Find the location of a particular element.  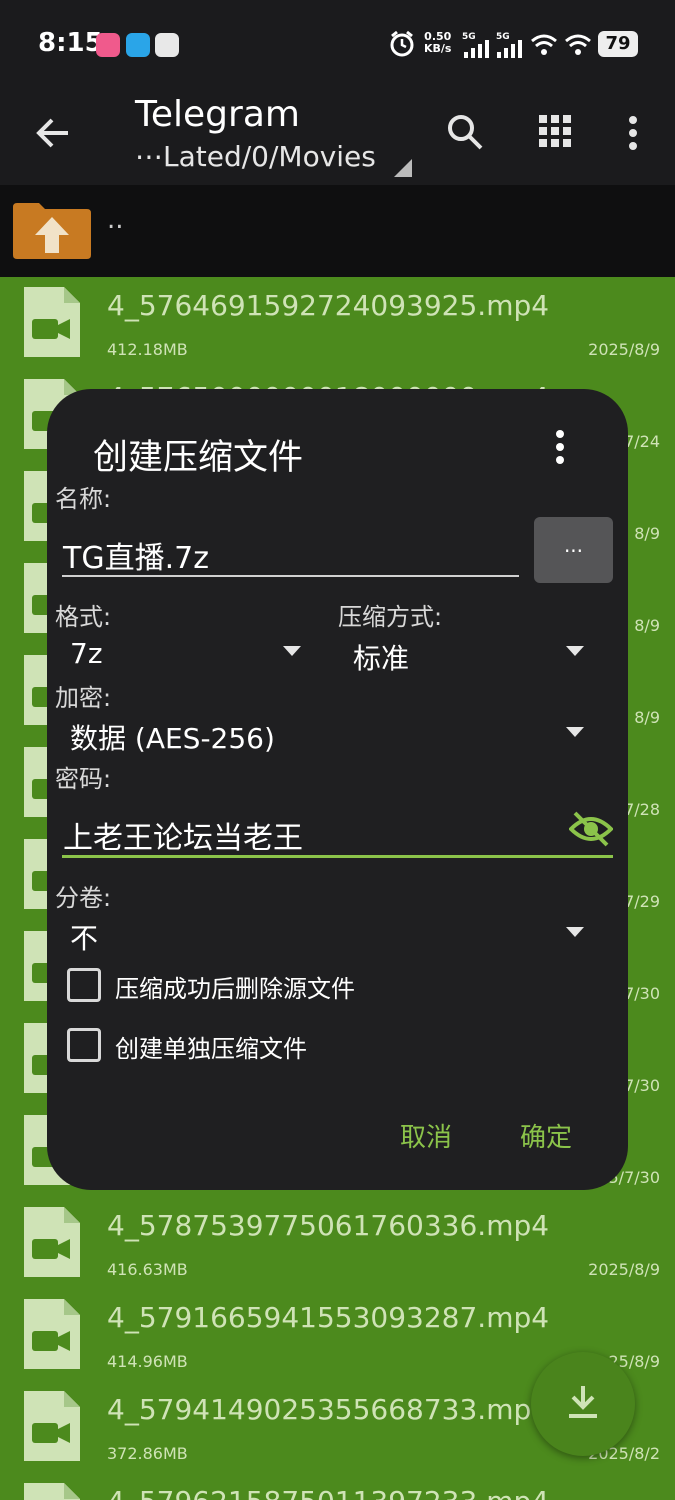

file-name: 4_5794149025355668733.mp4 is located at coordinates (328, 1409).